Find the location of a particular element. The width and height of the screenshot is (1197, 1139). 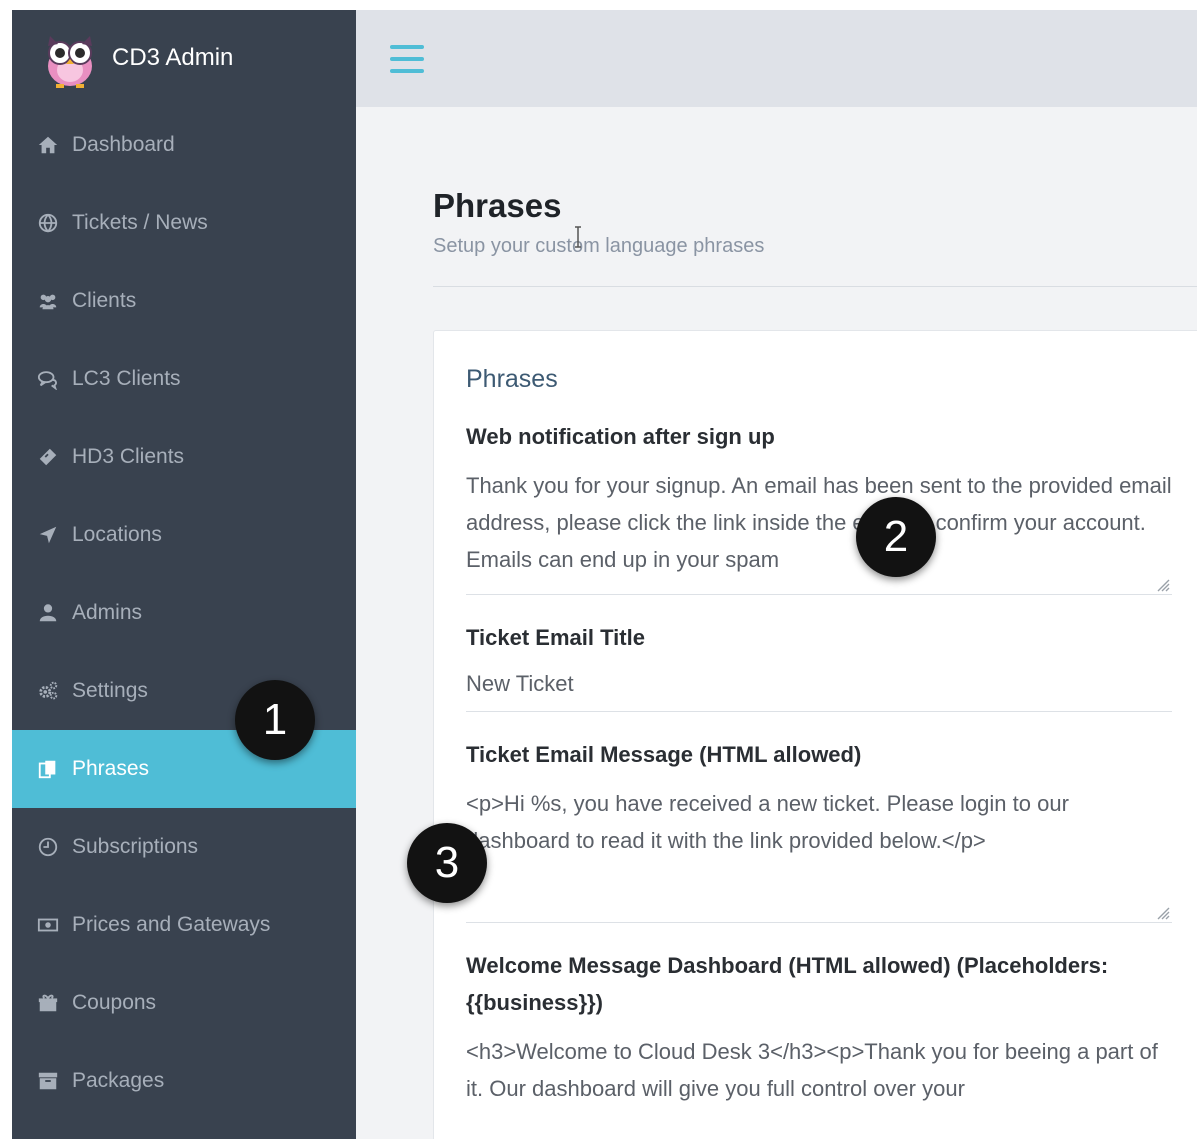

sidebar-item-label: Dashboard is located at coordinates (123, 144).